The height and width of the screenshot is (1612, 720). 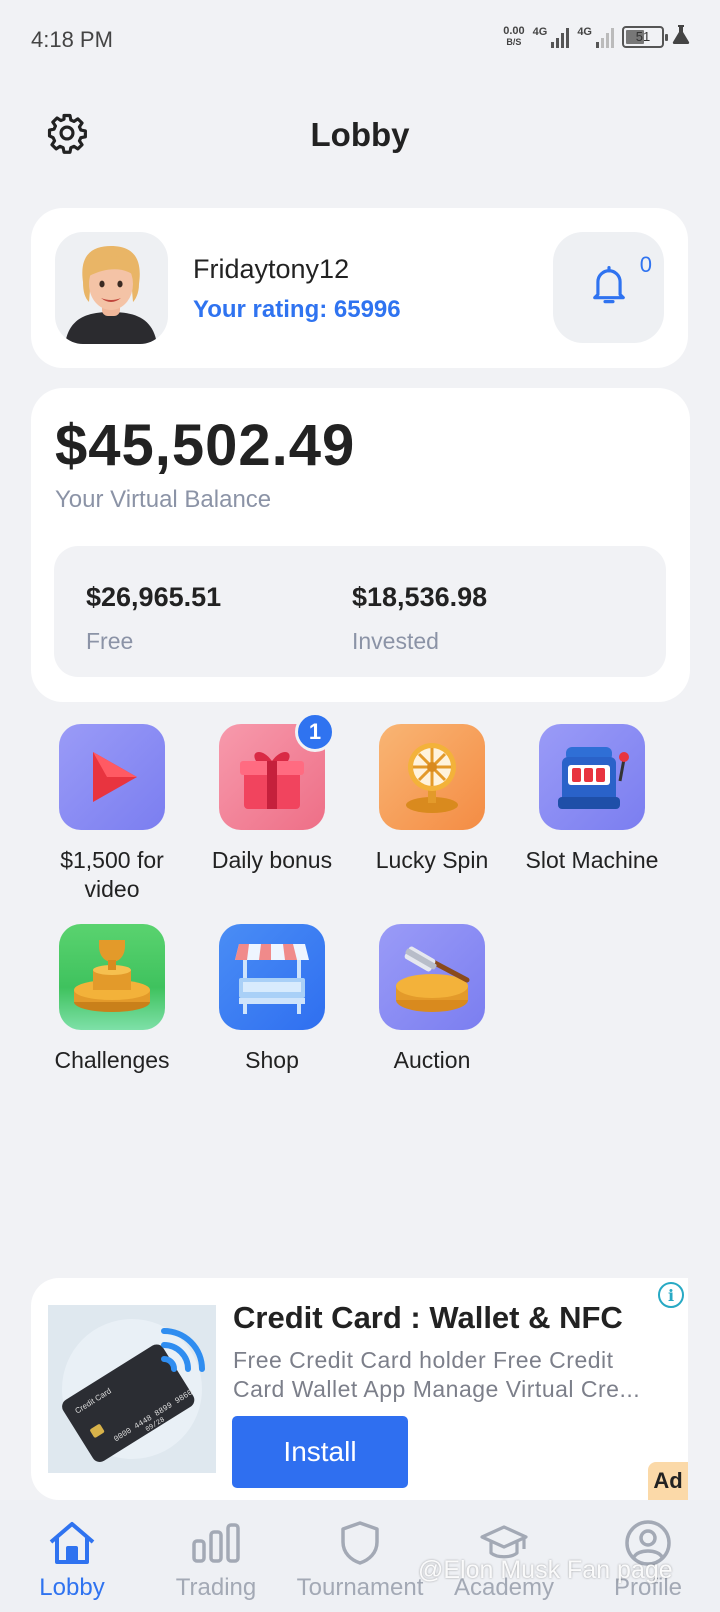 I want to click on shop-icon, so click(x=272, y=977).